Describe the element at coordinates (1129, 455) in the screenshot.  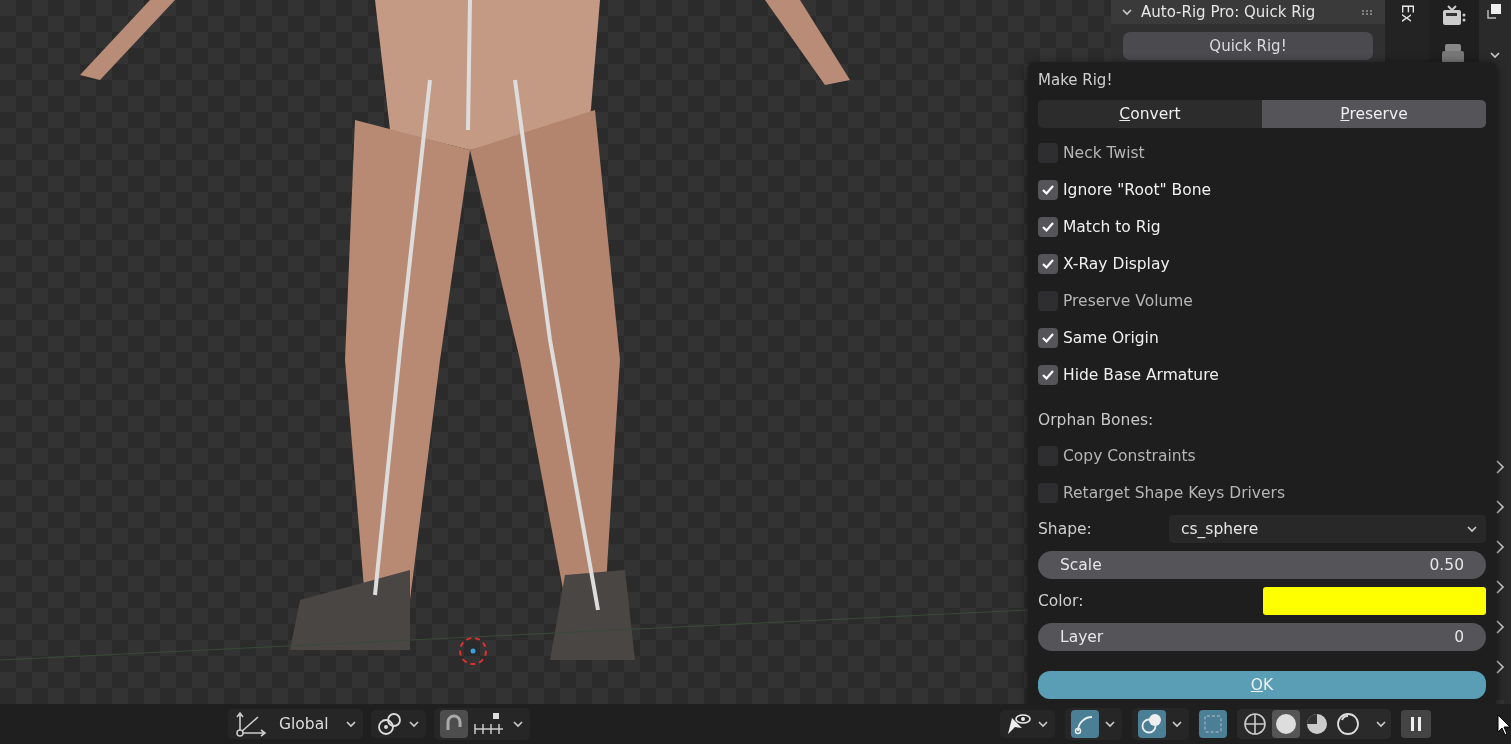
I see `checkbox-label: Copy Constraints` at that location.